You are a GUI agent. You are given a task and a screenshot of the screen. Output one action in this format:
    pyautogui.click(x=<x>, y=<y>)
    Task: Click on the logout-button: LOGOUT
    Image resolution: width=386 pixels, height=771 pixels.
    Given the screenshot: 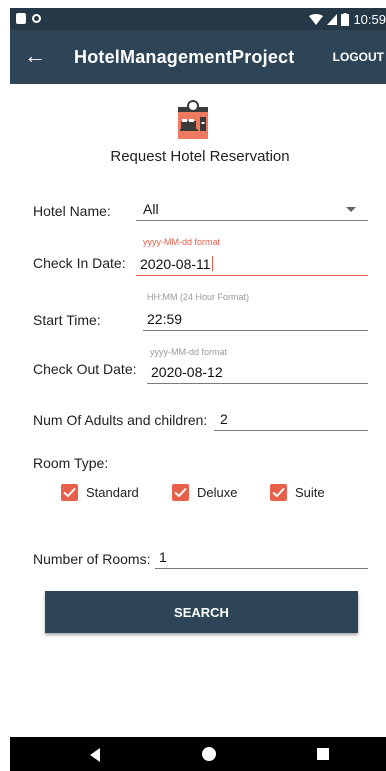 What is the action you would take?
    pyautogui.click(x=358, y=57)
    